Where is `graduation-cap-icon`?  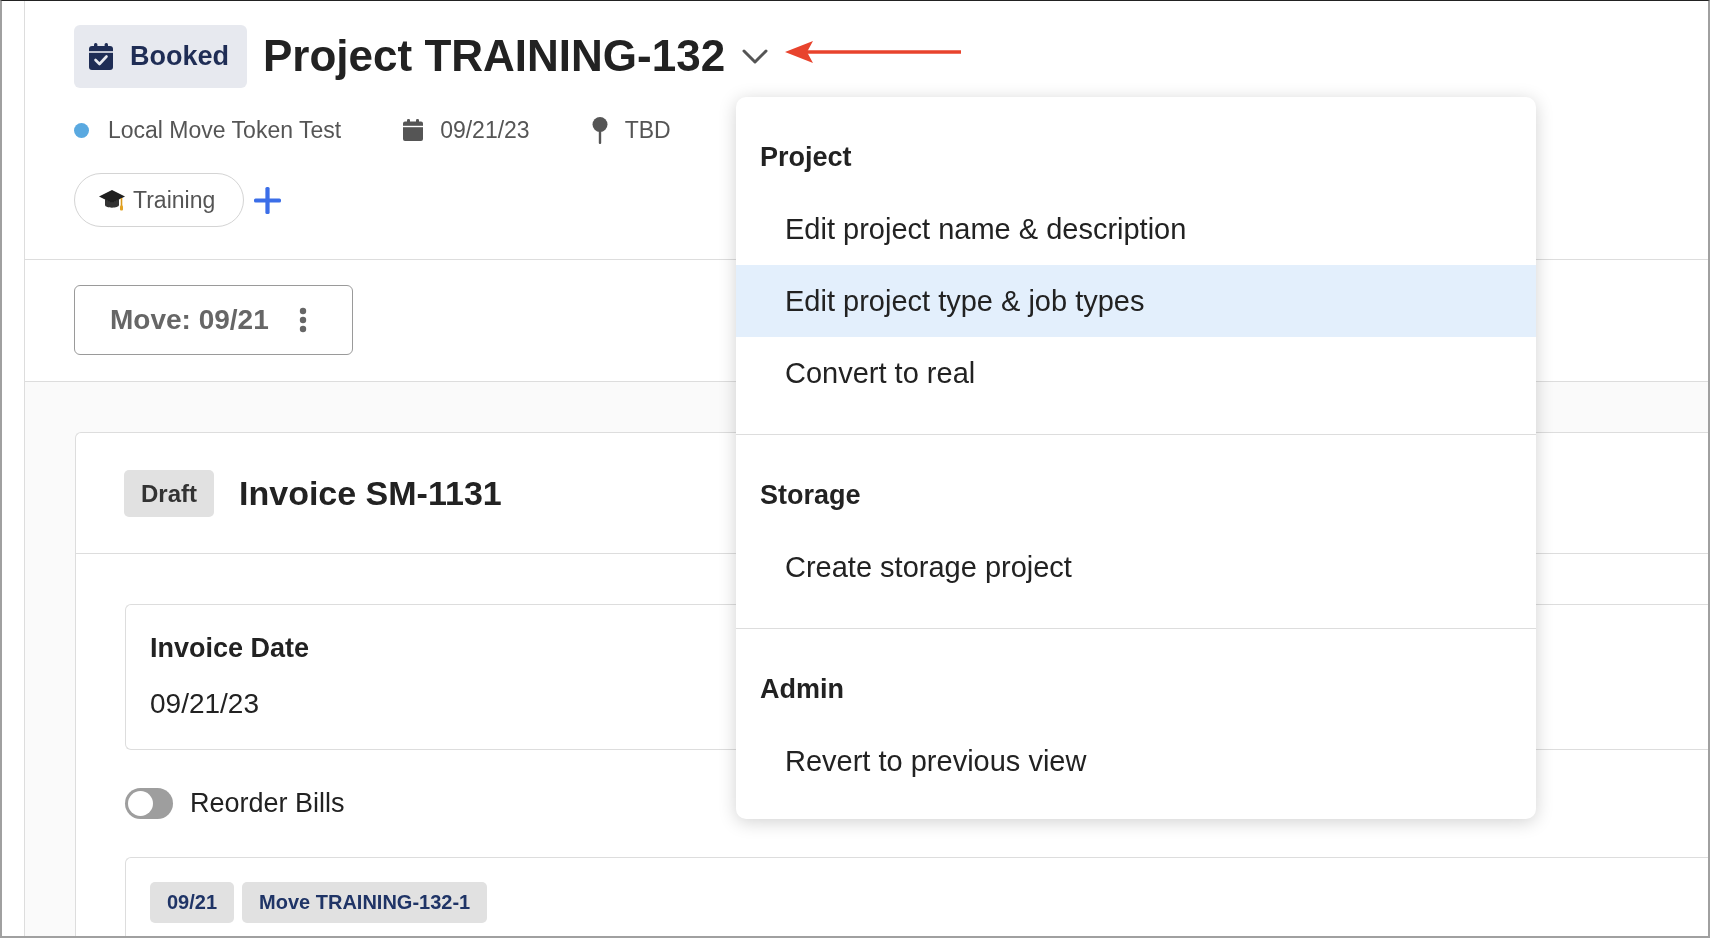 graduation-cap-icon is located at coordinates (112, 200).